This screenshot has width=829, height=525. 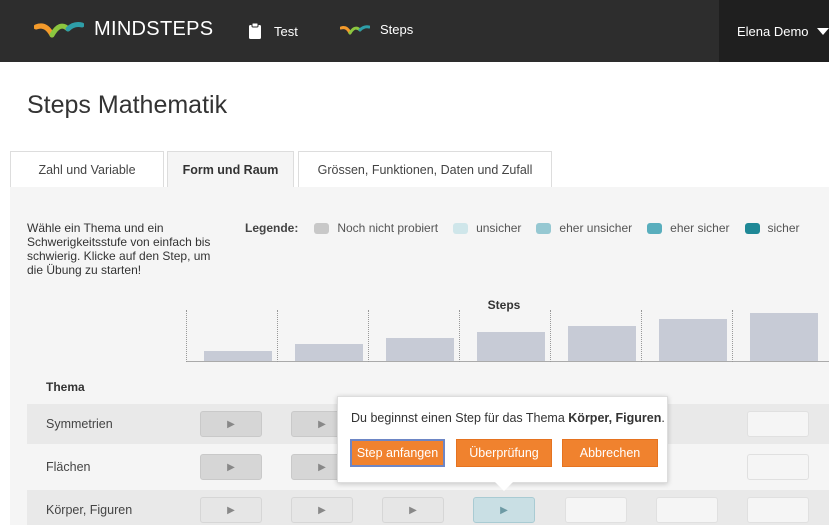 I want to click on caret-down-icon, so click(x=822, y=31).